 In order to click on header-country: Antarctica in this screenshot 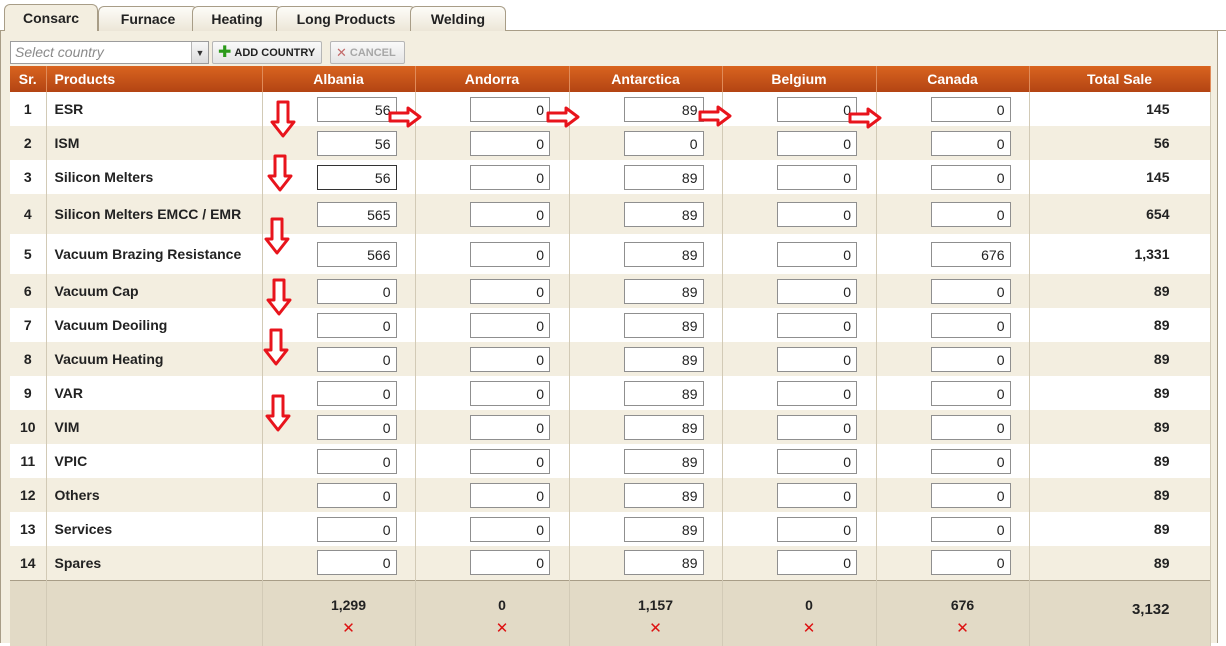, I will do `click(646, 79)`.